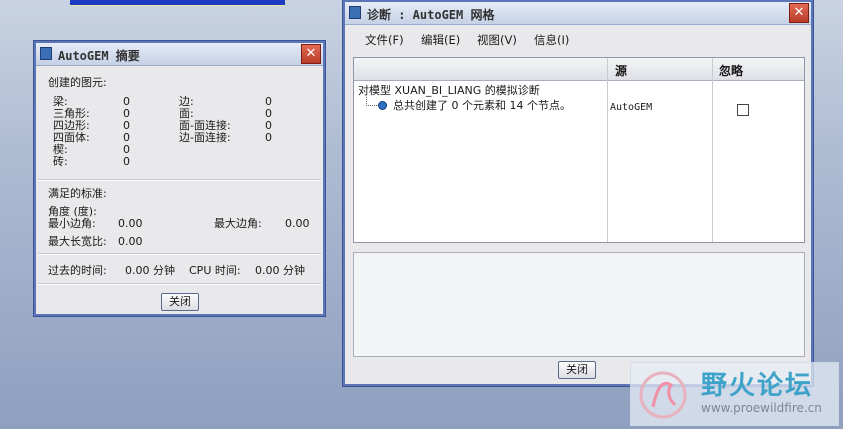 This screenshot has height=429, width=843. Describe the element at coordinates (440, 40) in the screenshot. I see `menu-edit: 编辑(E)` at that location.